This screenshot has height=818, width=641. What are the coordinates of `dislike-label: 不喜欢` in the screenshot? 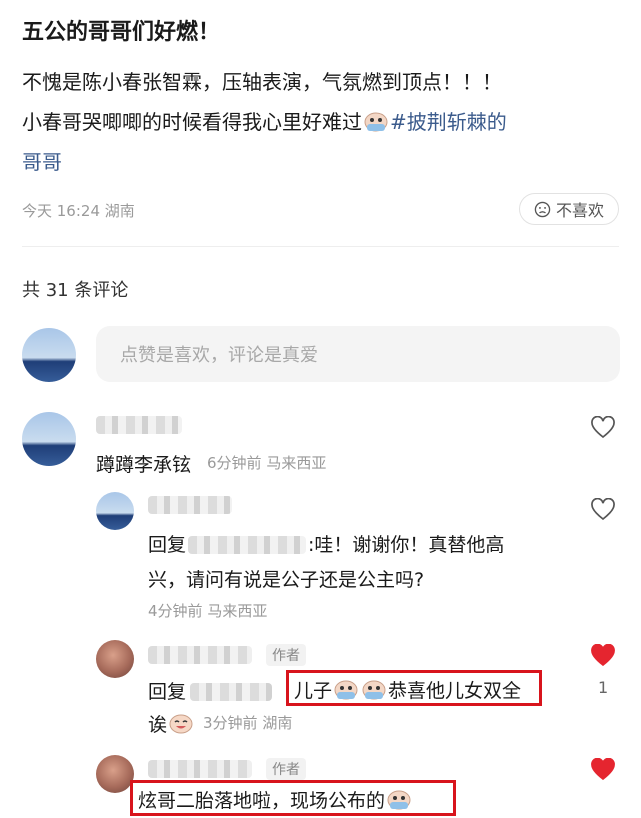 It's located at (579, 210).